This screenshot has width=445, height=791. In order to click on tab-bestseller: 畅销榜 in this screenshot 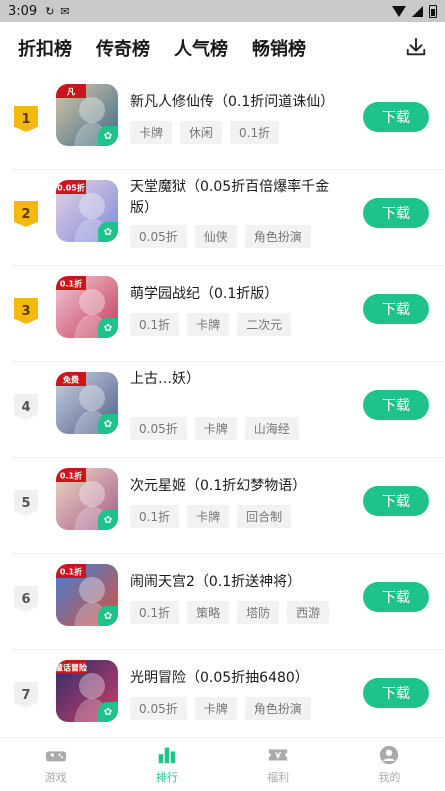, I will do `click(279, 48)`.